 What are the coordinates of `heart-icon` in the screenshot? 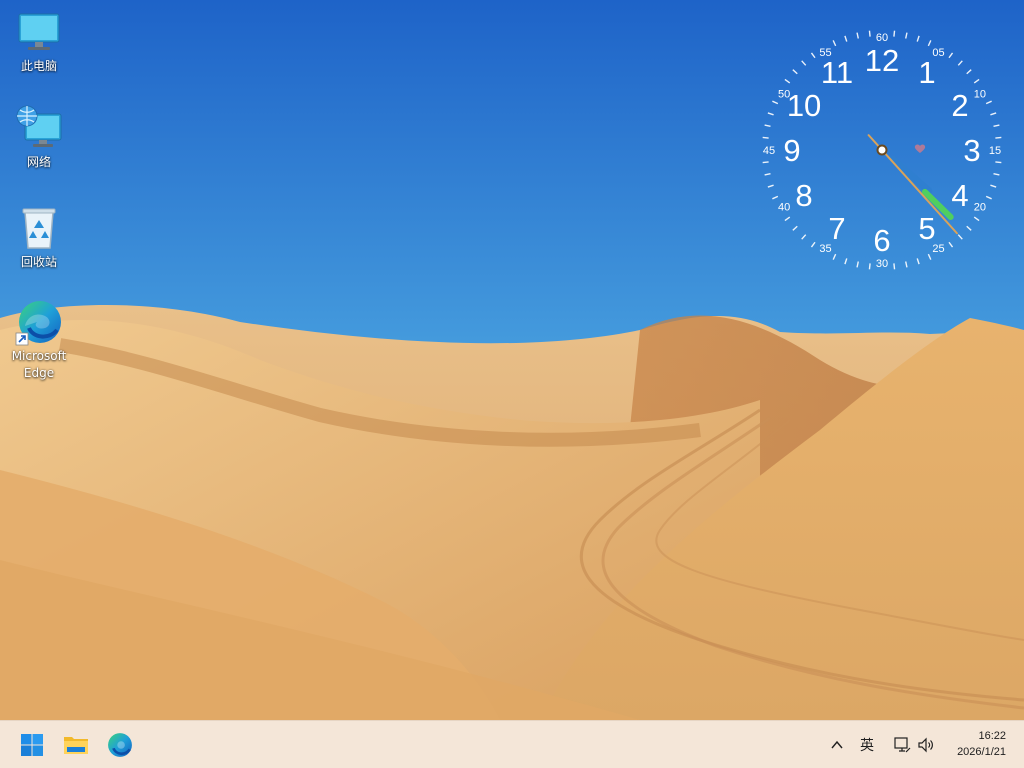 It's located at (920, 148).